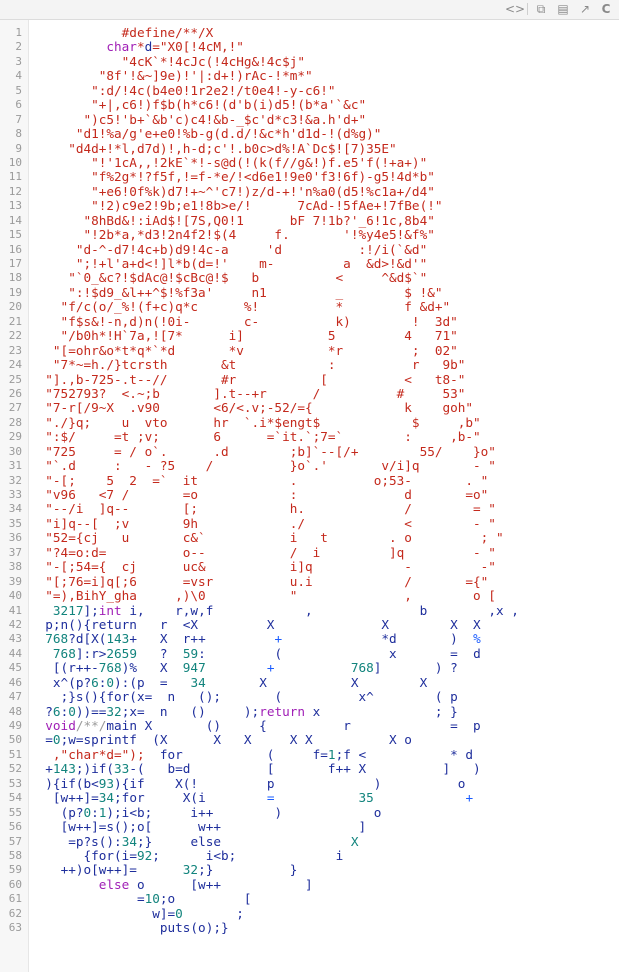 The width and height of the screenshot is (619, 972). I want to click on code-token: =, so click(140, 899).